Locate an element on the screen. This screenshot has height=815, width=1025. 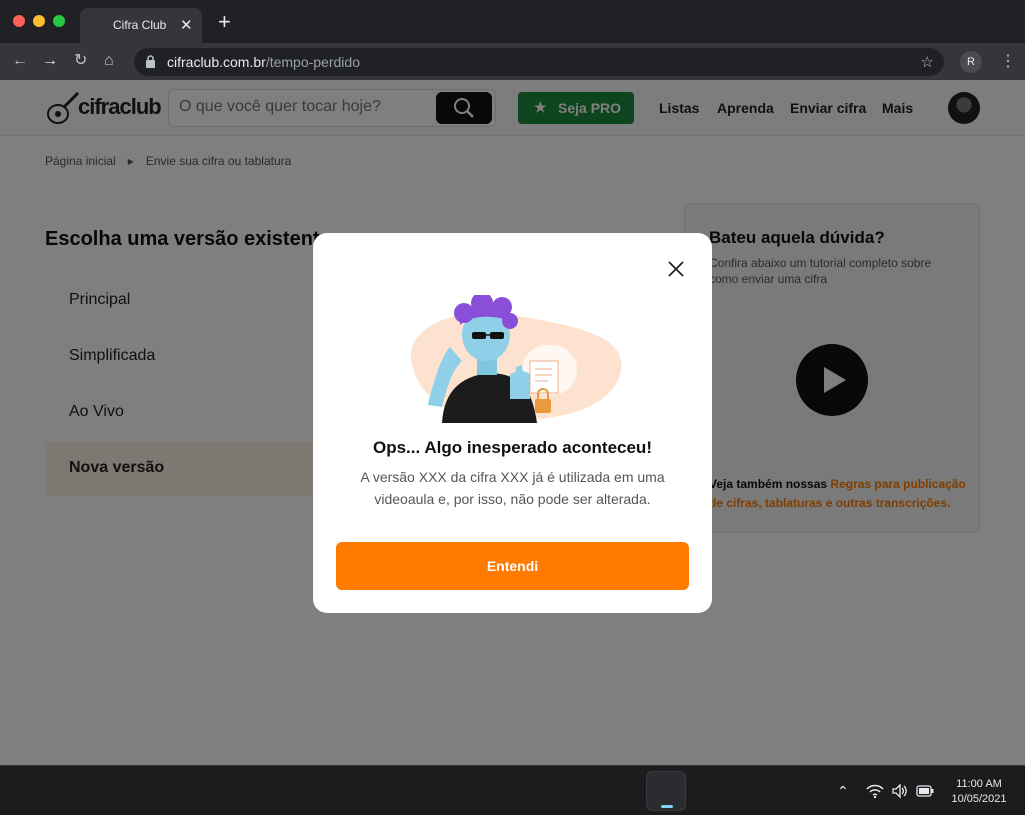
browser-toolbar: ← → ↻ ⌂ cifraclub.com.br/tempo-perdido ☆ is located at coordinates (512, 61).